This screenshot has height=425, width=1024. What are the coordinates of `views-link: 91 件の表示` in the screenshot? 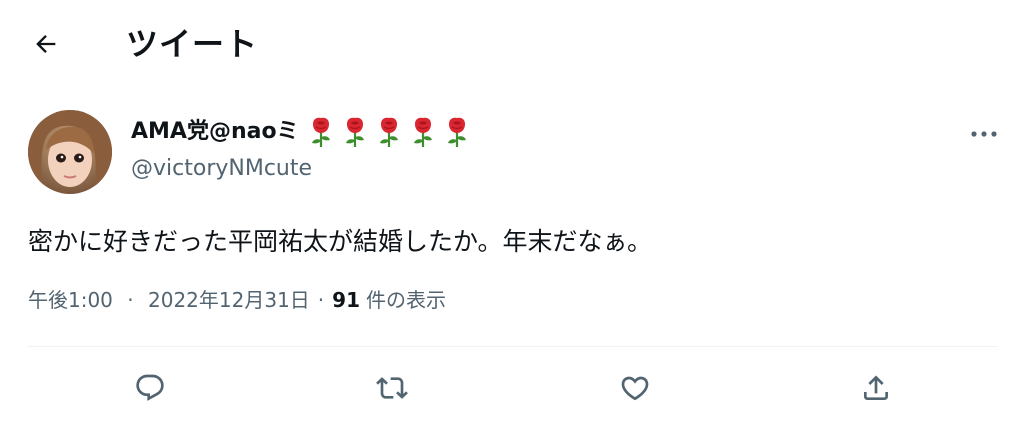 It's located at (389, 300).